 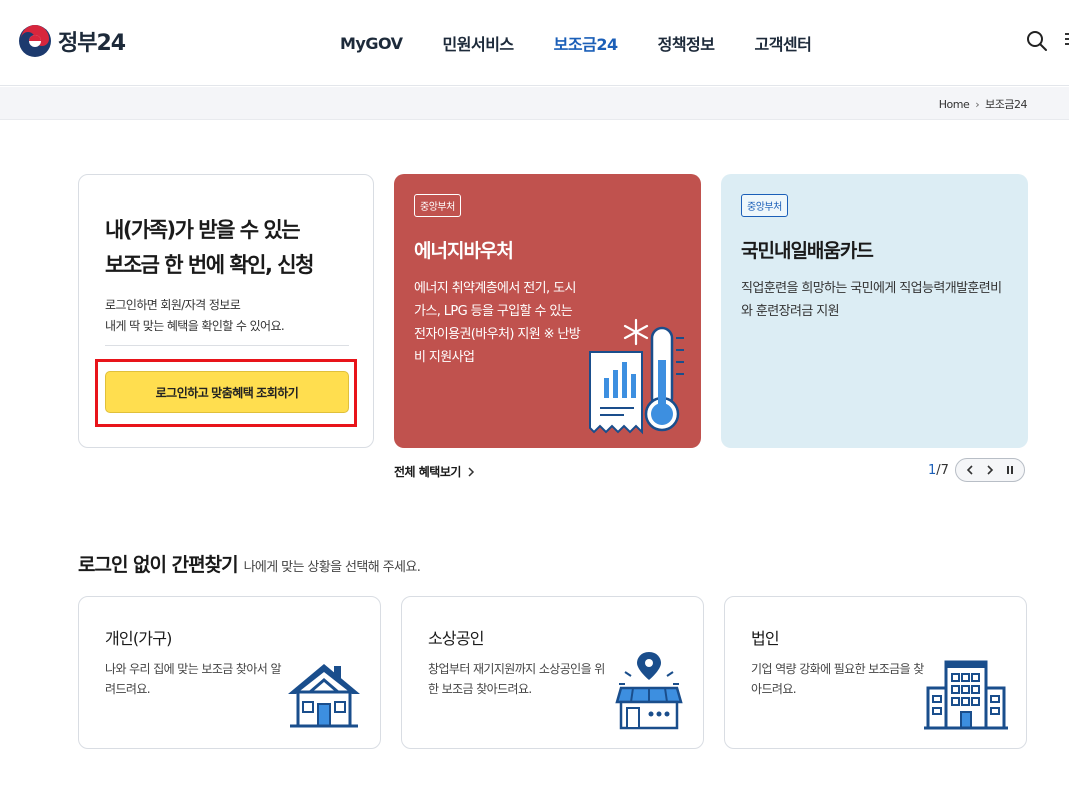 What do you see at coordinates (636, 376) in the screenshot?
I see `thermometer-chart-icon` at bounding box center [636, 376].